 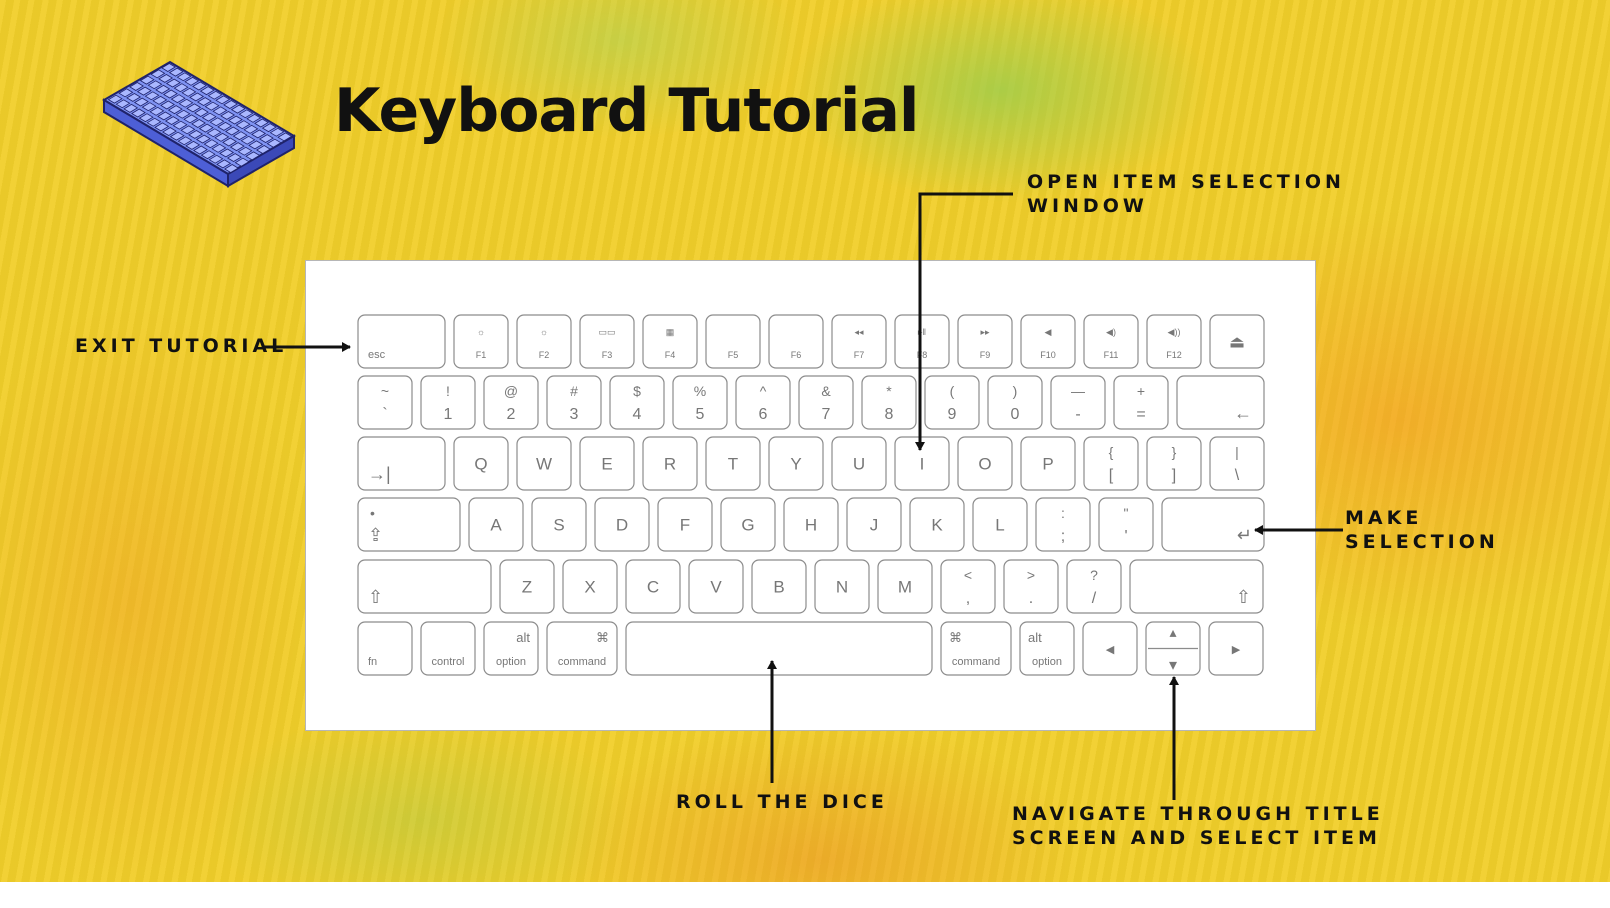 What do you see at coordinates (937, 525) in the screenshot?
I see `key-k-label: K` at bounding box center [937, 525].